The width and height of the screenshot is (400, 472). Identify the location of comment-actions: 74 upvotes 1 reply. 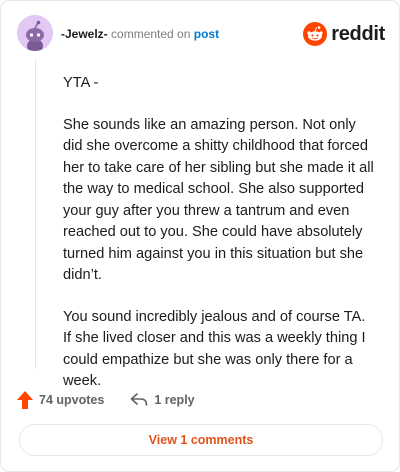
(119, 400).